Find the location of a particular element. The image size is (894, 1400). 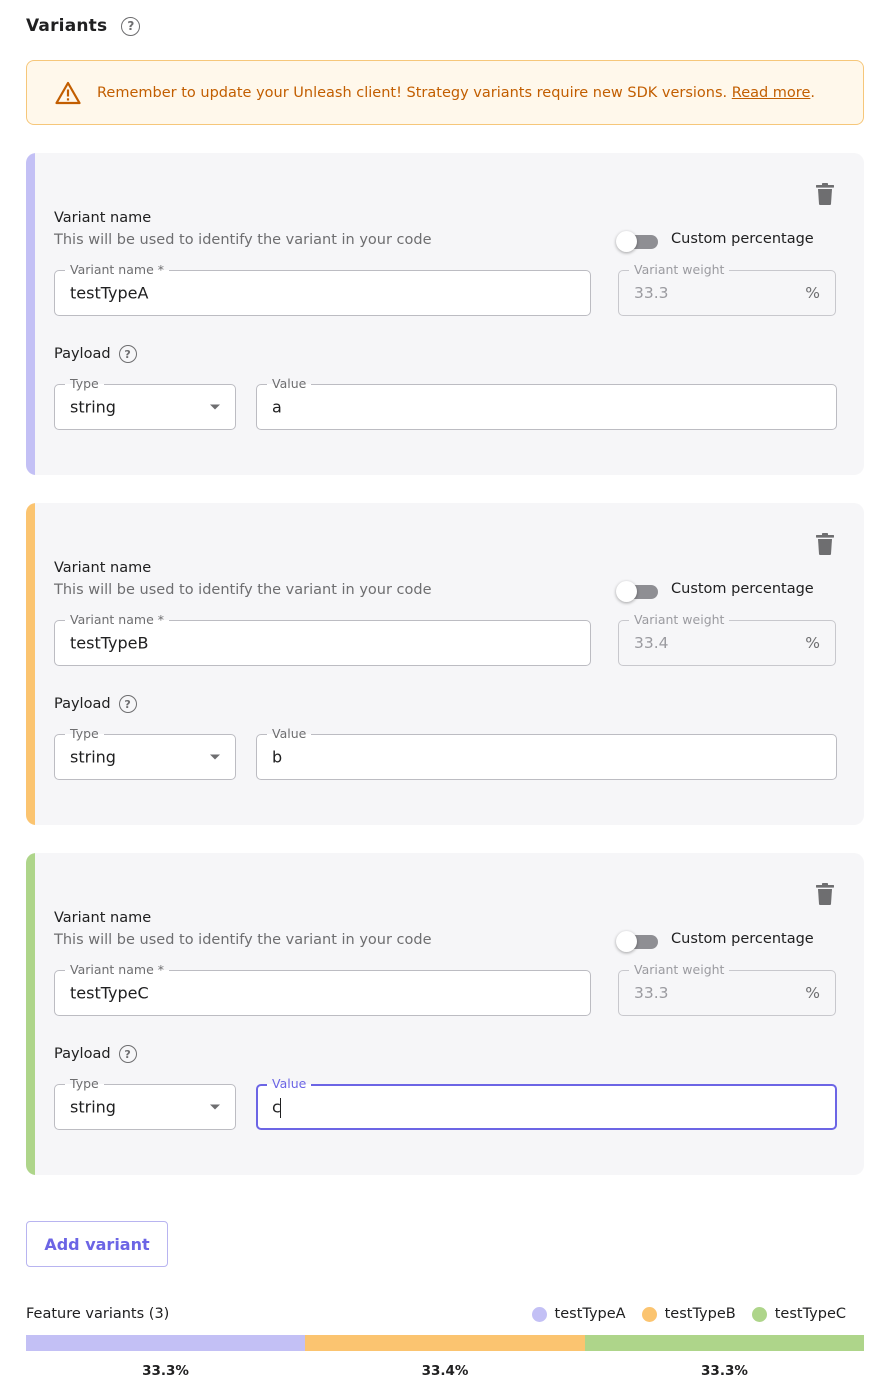

variants-legend: testTypeA testTypeB testTypeC is located at coordinates (688, 1314).